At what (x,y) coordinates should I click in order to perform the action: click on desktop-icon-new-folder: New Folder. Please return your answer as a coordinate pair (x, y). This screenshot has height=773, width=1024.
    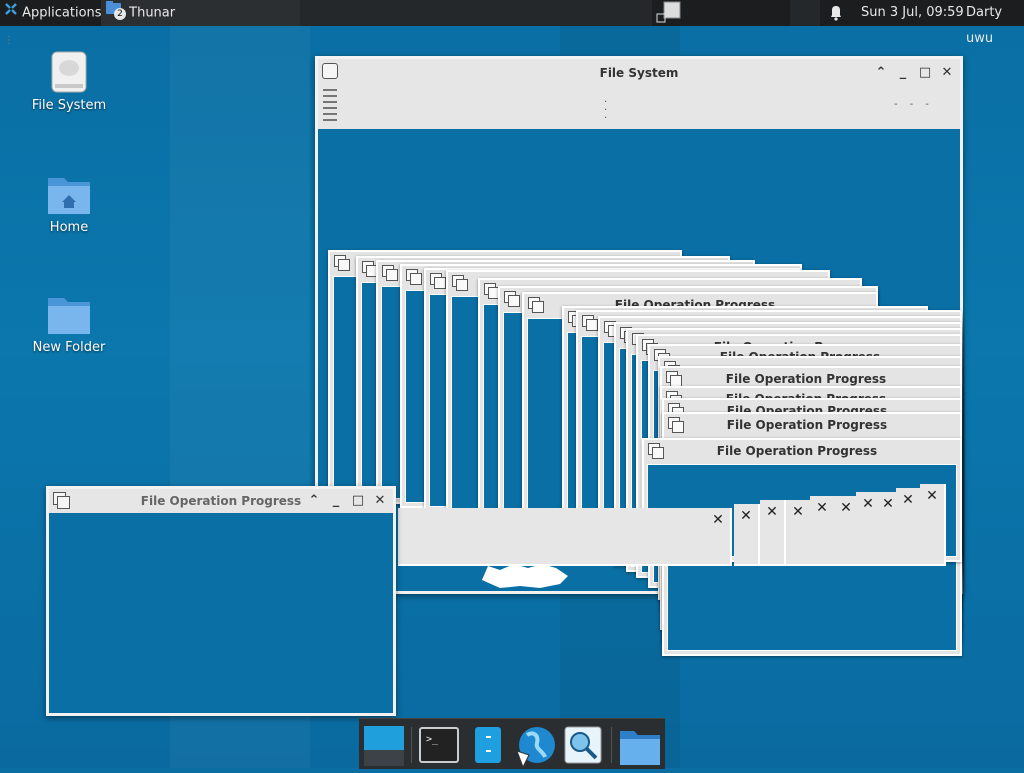
    Looking at the image, I should click on (69, 323).